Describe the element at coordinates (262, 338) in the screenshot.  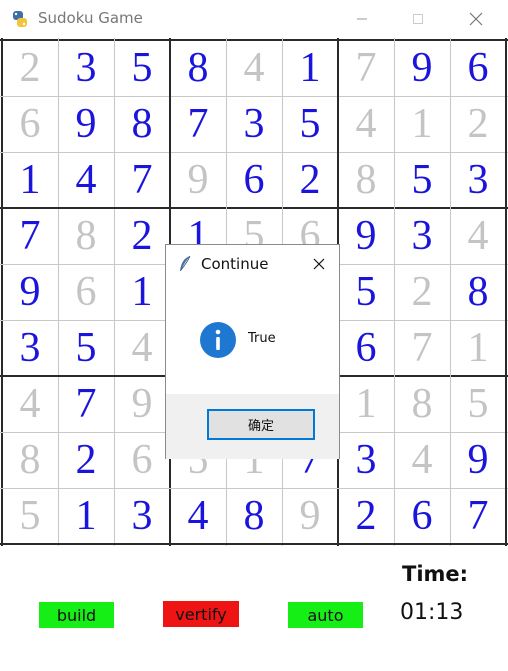
I see `dialog-message: True` at that location.